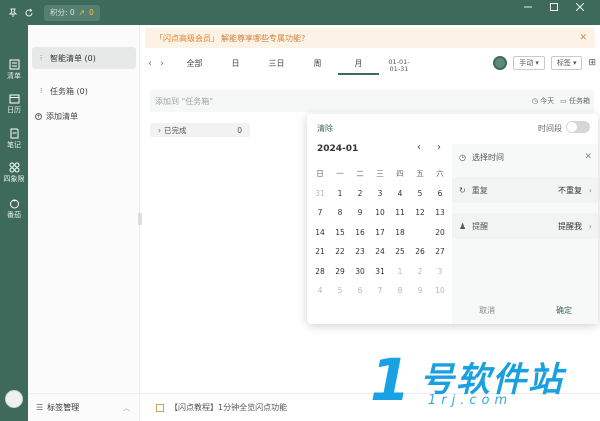 This screenshot has width=600, height=421. I want to click on rail-item-quadrant: 四象限, so click(14, 173).